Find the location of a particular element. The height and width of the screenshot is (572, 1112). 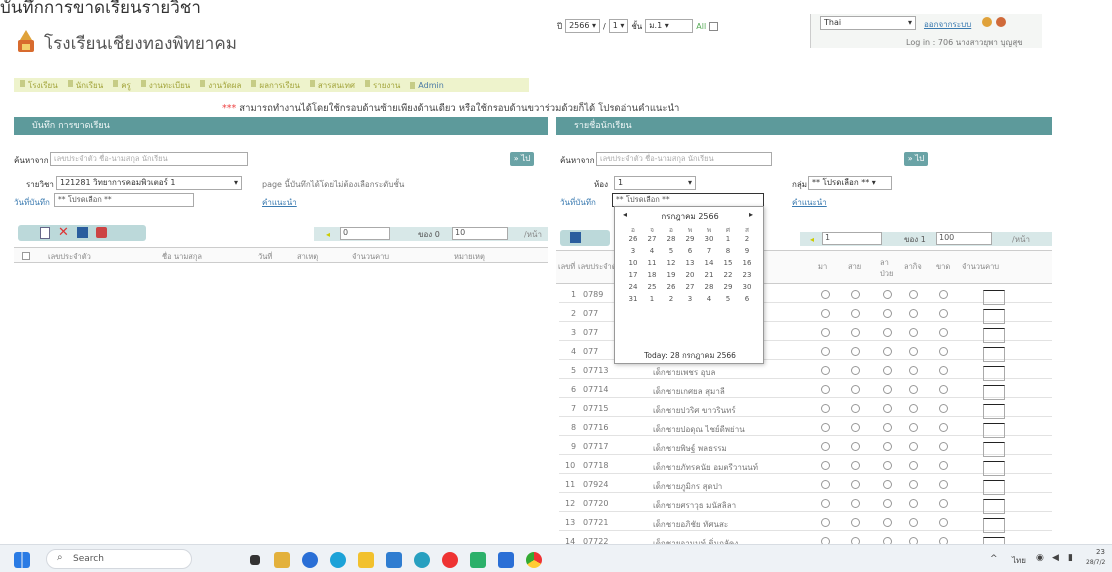

calendar-day: 10 is located at coordinates (633, 263).